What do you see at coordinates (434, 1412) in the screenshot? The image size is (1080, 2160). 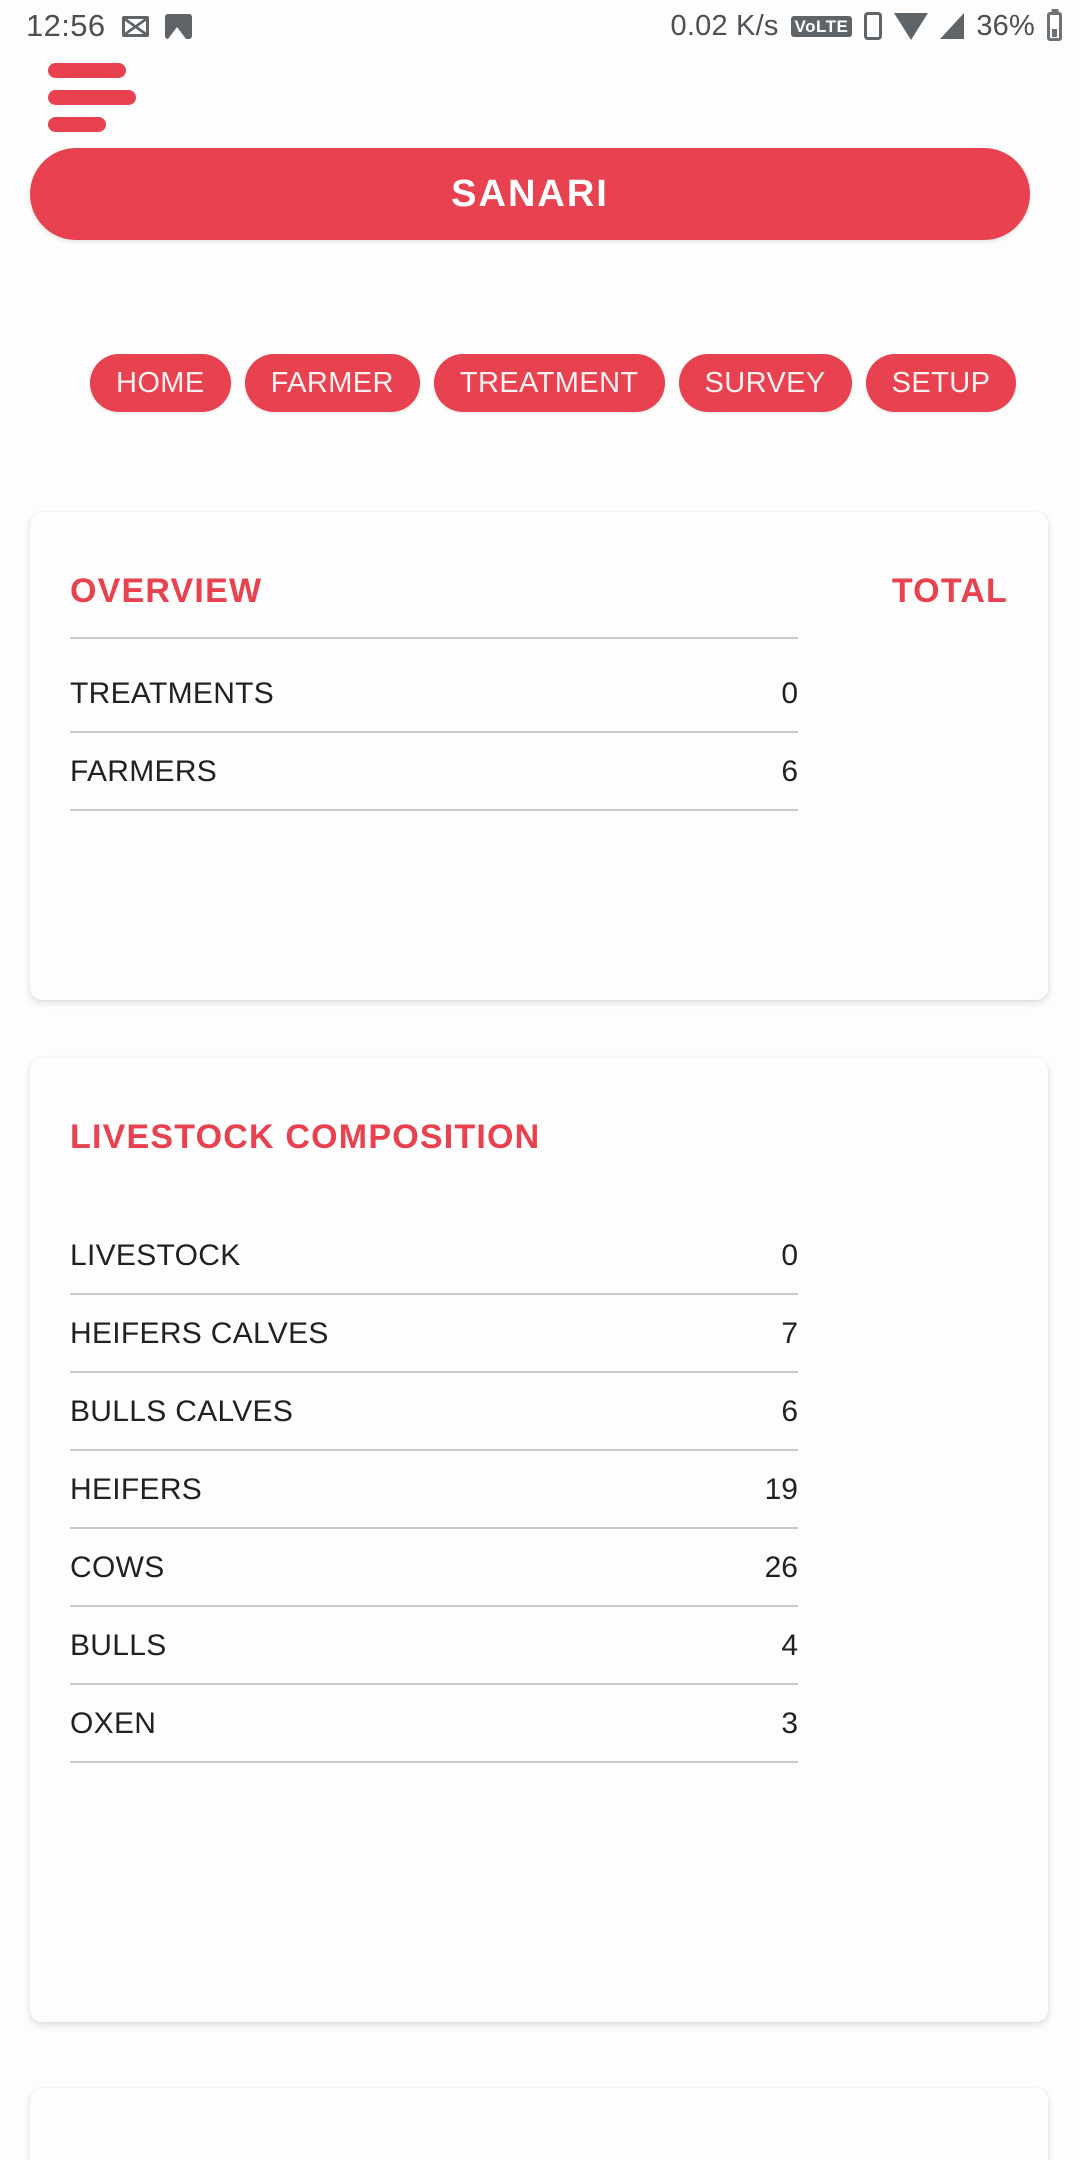 I see `table-row: BULLS CALVES 6` at bounding box center [434, 1412].